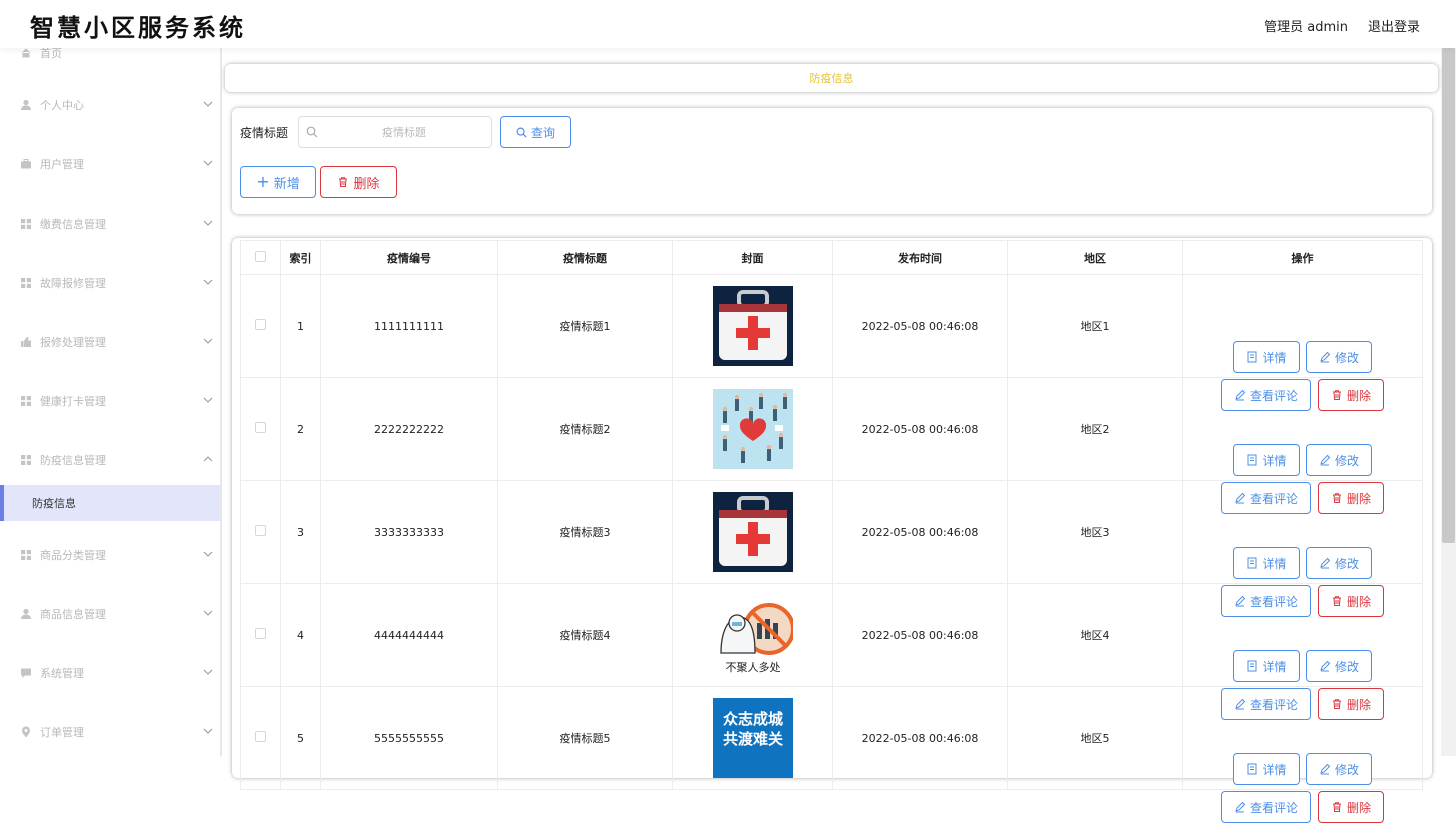 The height and width of the screenshot is (823, 1456). I want to click on row-select-cell, so click(260, 429).